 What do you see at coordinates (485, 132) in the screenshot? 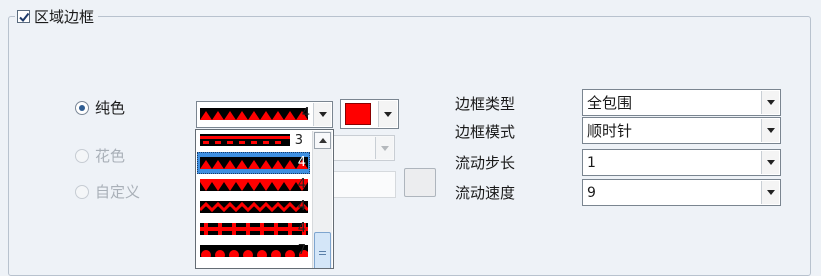
I see `border-mode-label: 边框模式` at bounding box center [485, 132].